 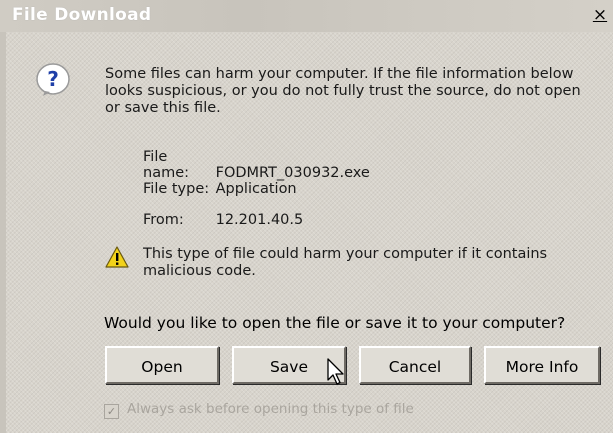 What do you see at coordinates (163, 220) in the screenshot?
I see `from-label: From:` at bounding box center [163, 220].